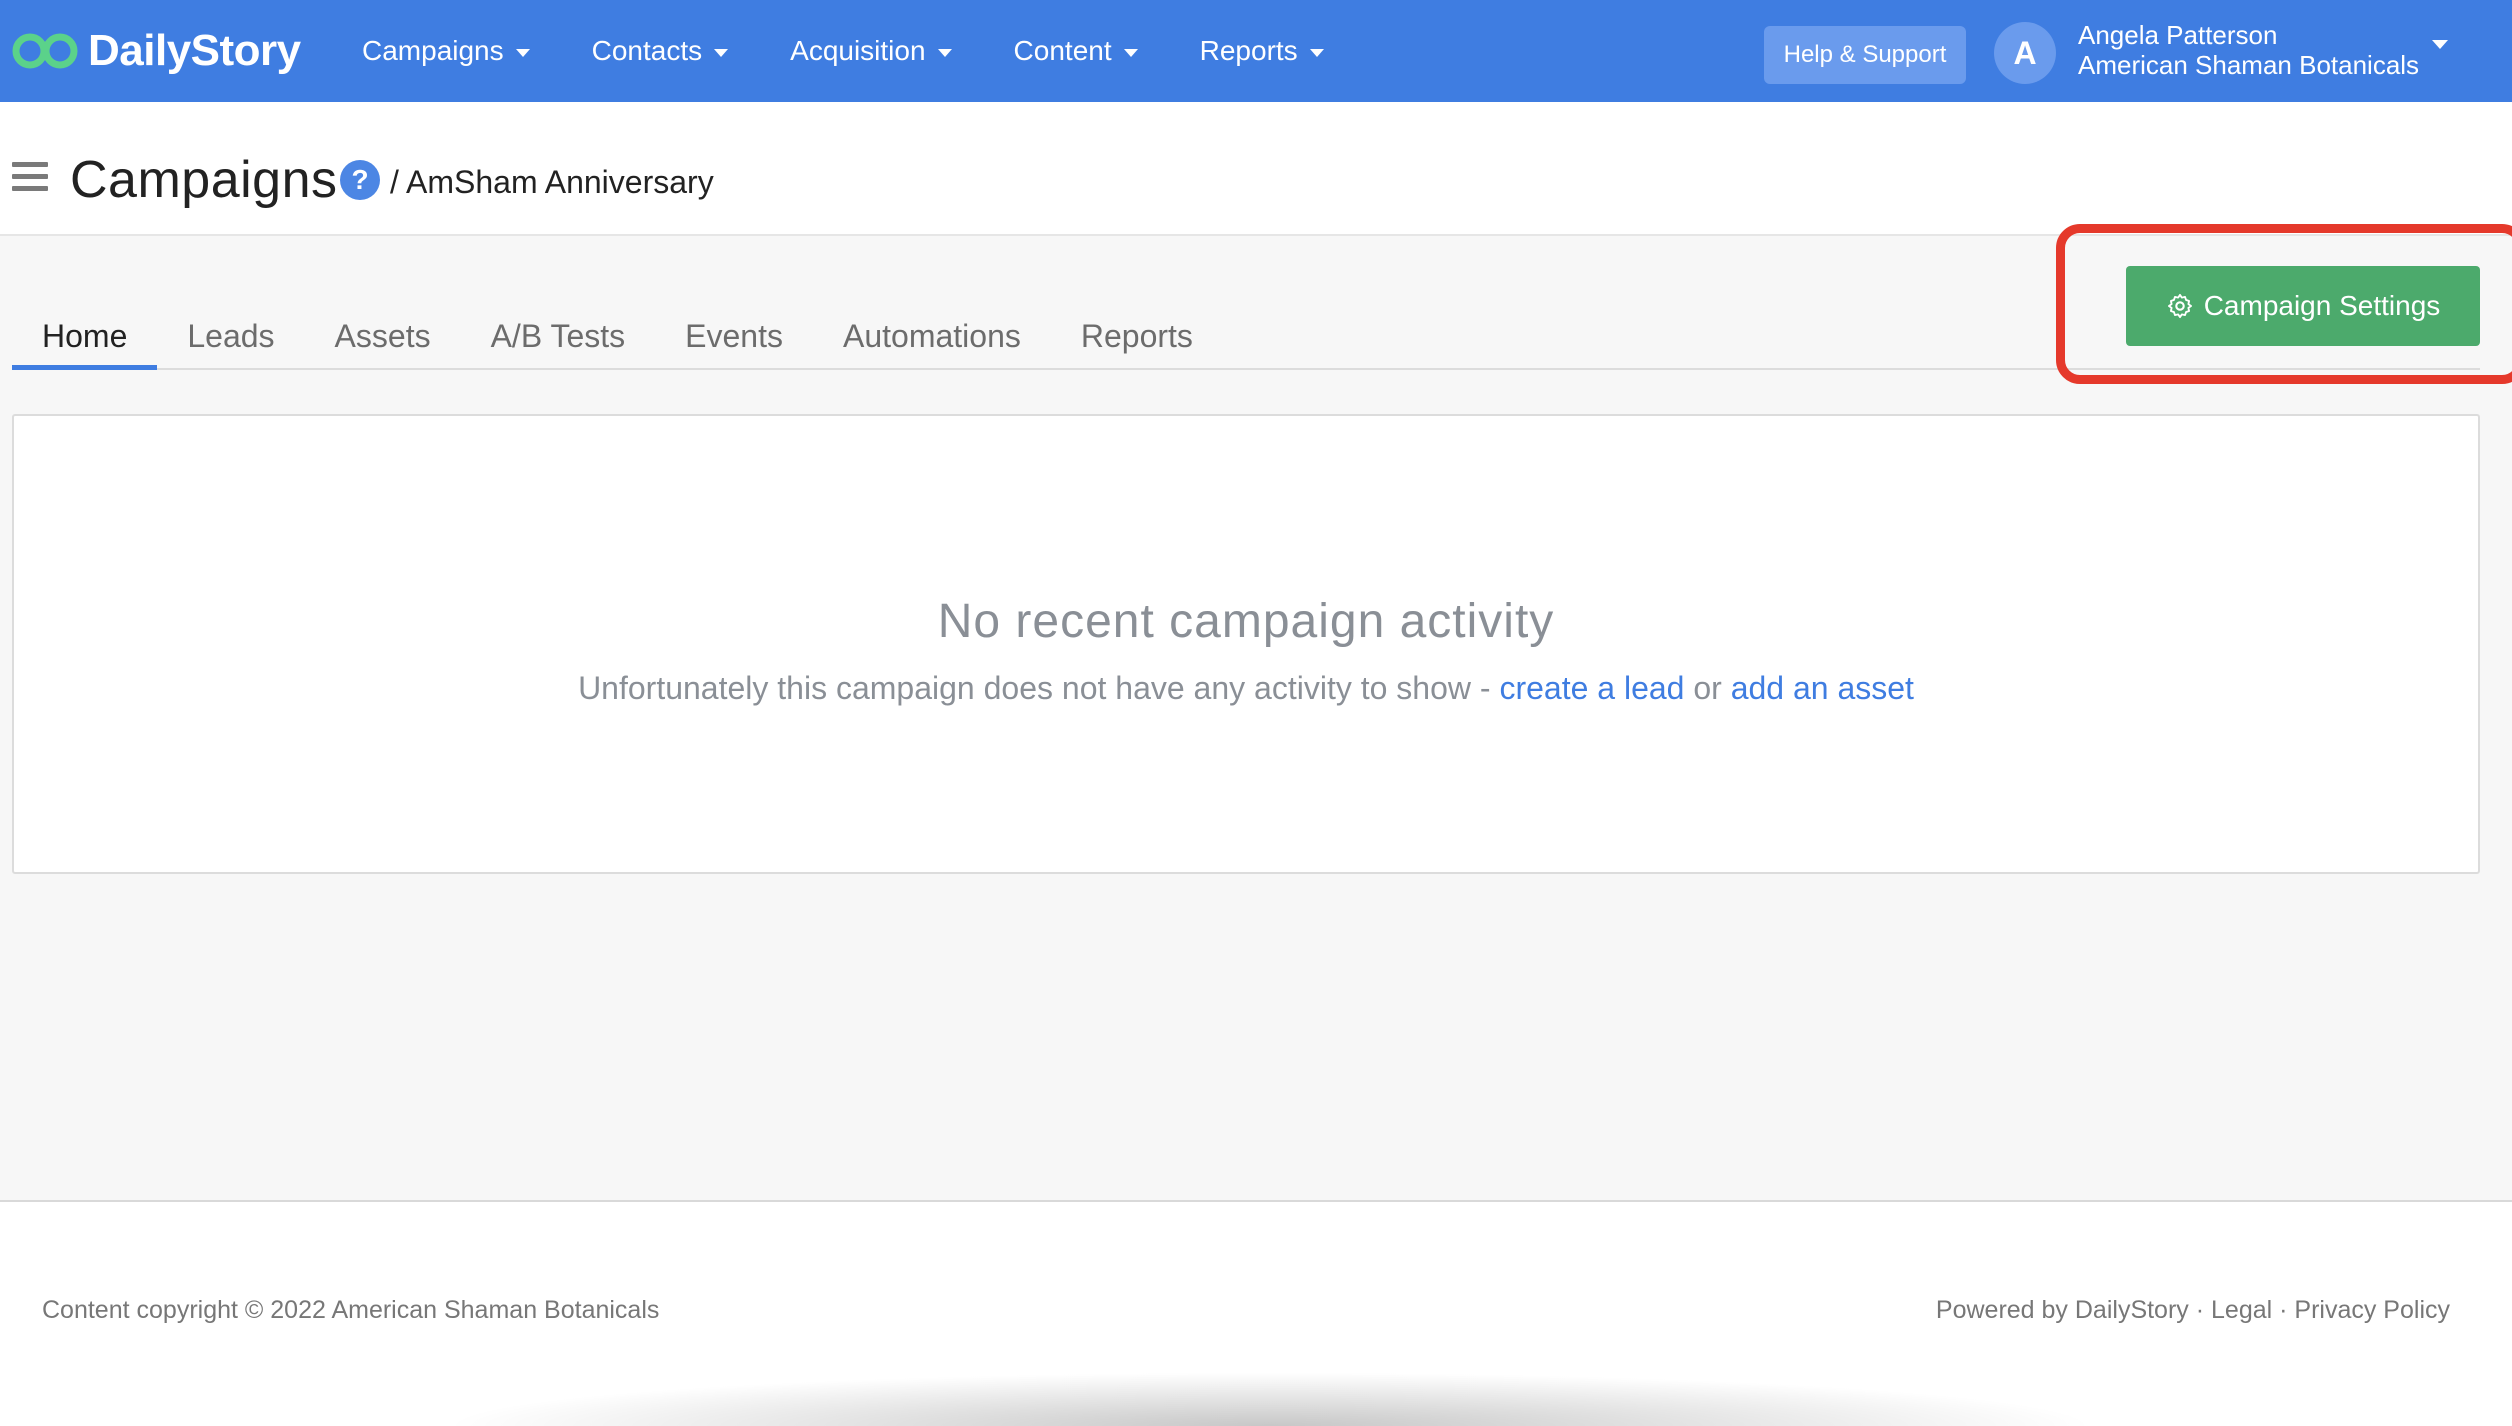  What do you see at coordinates (1256, 169) in the screenshot?
I see `page-header: Campaigns ? / AmSham Anniversary` at bounding box center [1256, 169].